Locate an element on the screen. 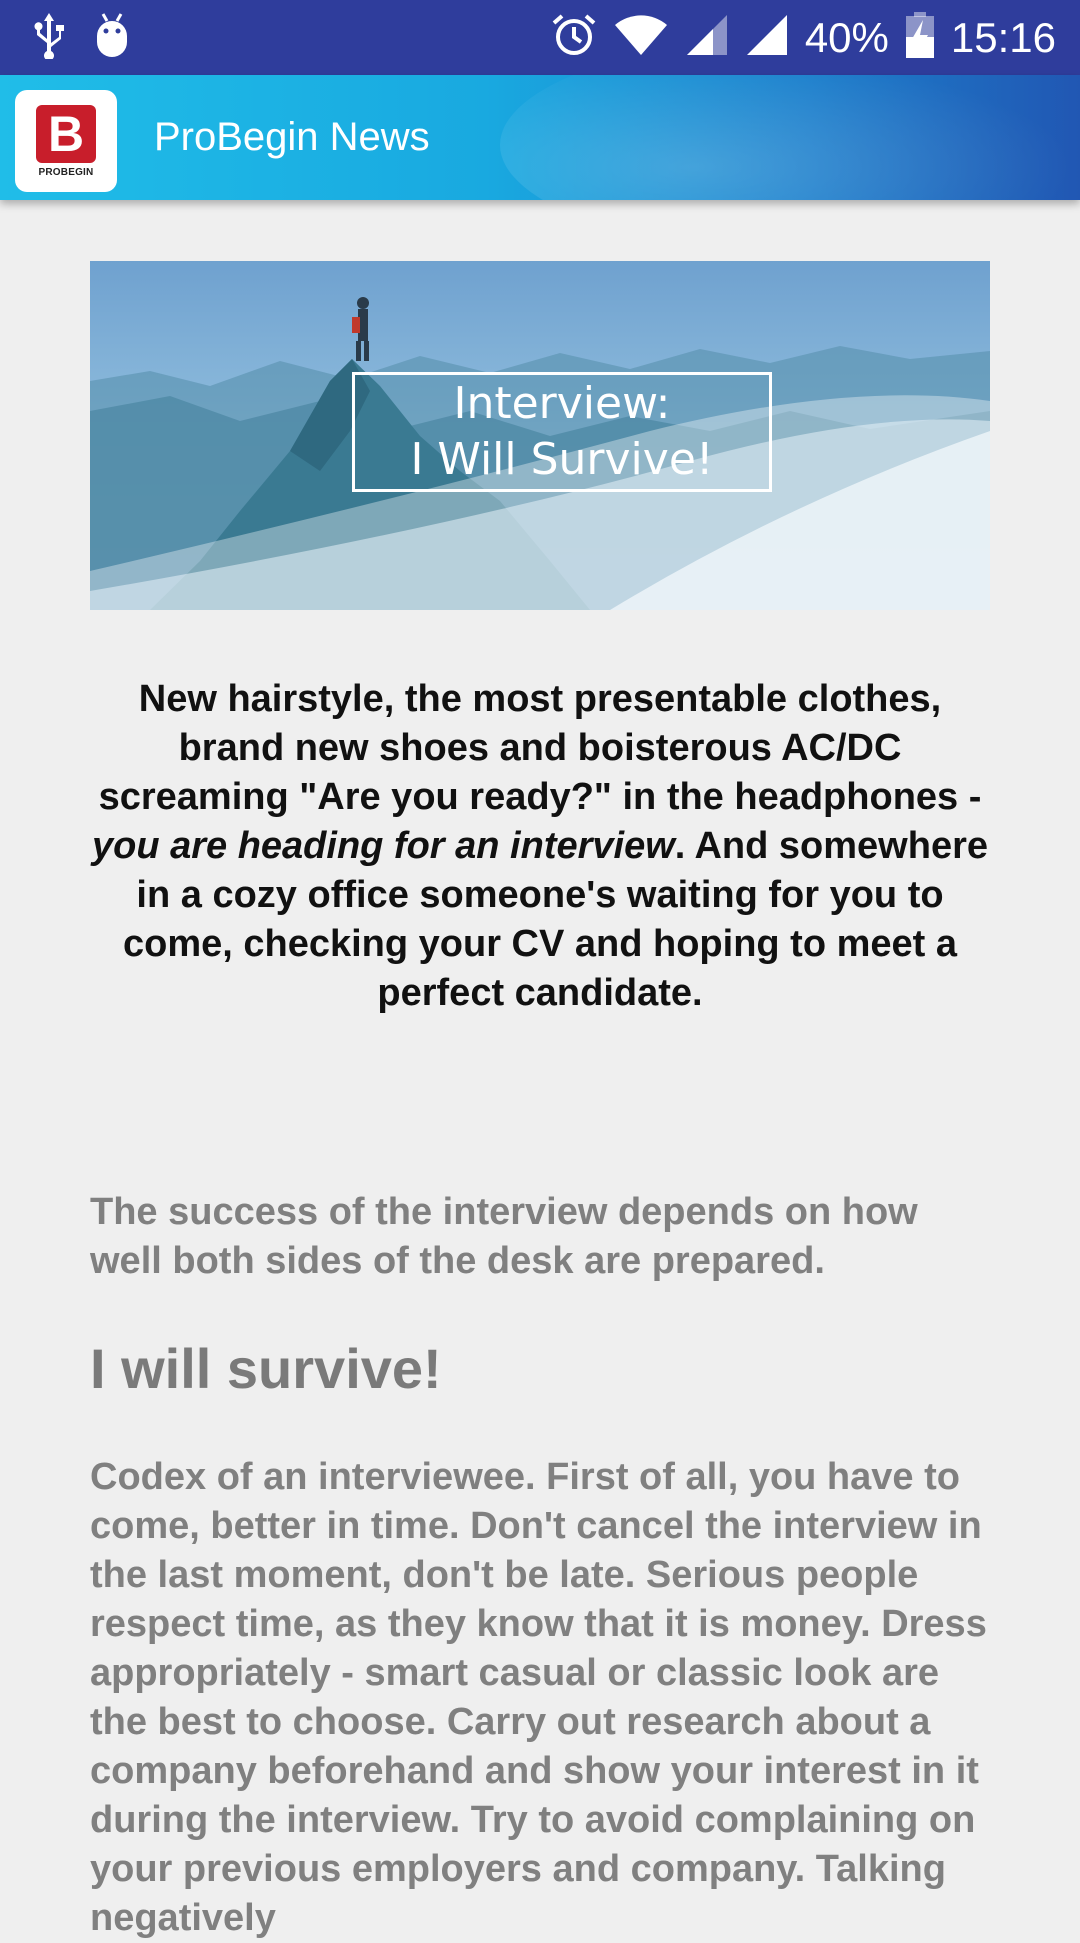 The width and height of the screenshot is (1080, 1943). banner-title-line2: I Will Survive! is located at coordinates (562, 459).